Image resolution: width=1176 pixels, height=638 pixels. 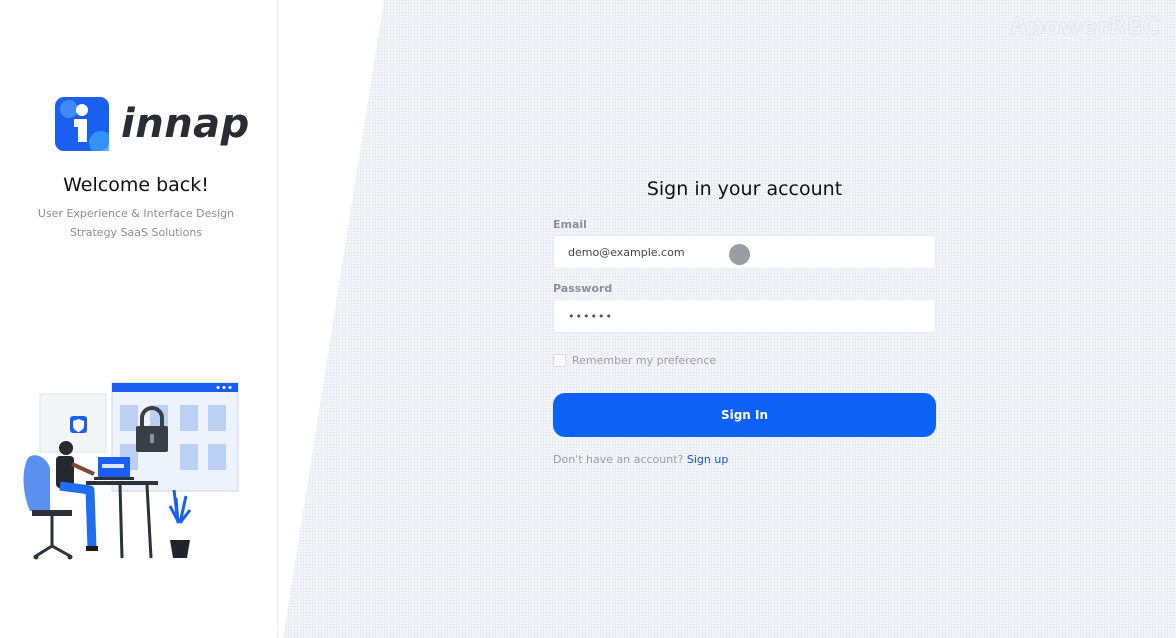 I want to click on email-label: Email, so click(x=570, y=224).